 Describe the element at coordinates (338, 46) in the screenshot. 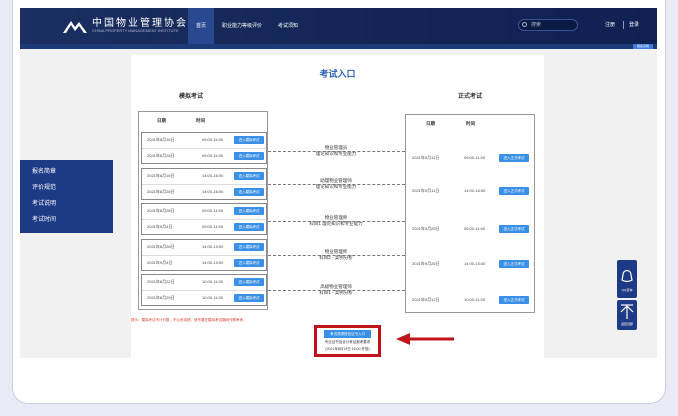

I see `sub-strip: 报名系统` at that location.